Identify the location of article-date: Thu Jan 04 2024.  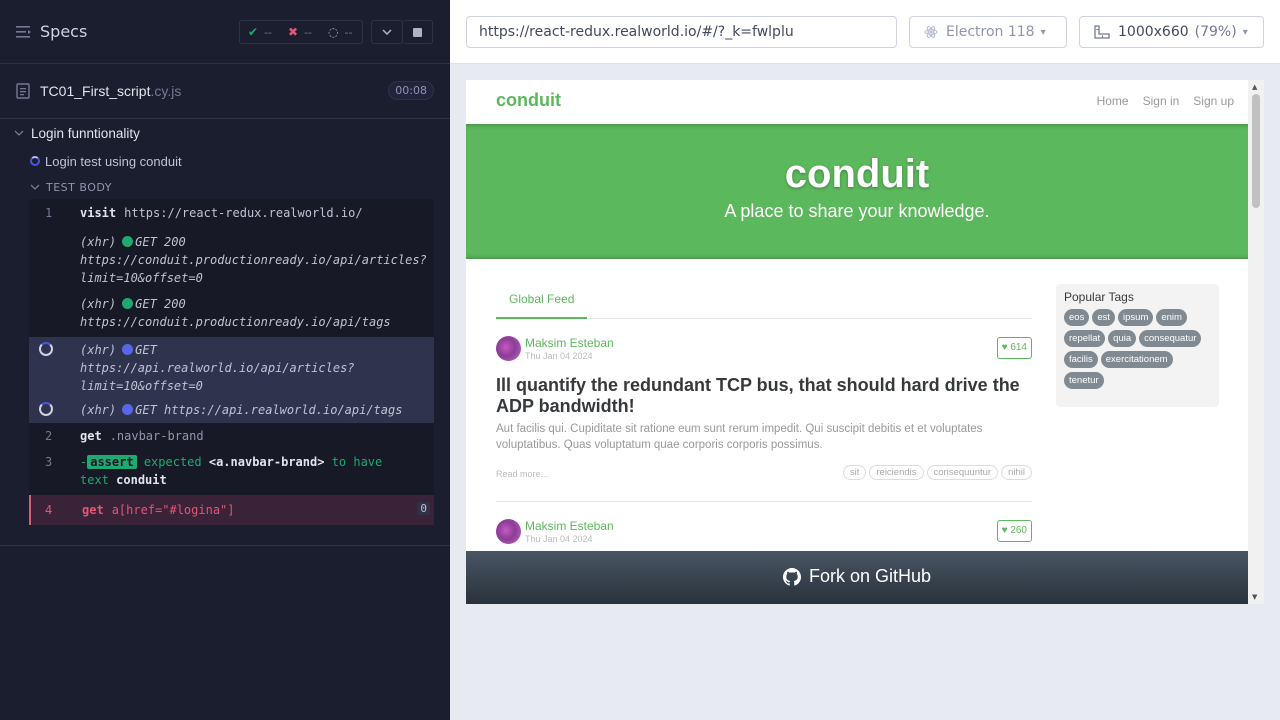
(559, 539).